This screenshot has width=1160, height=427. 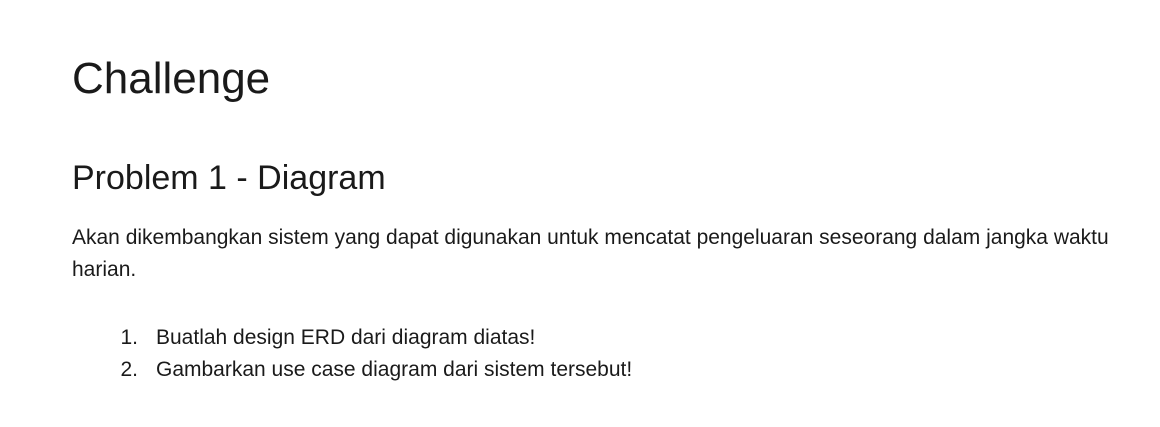 I want to click on list-item-number: 2., so click(x=129, y=369).